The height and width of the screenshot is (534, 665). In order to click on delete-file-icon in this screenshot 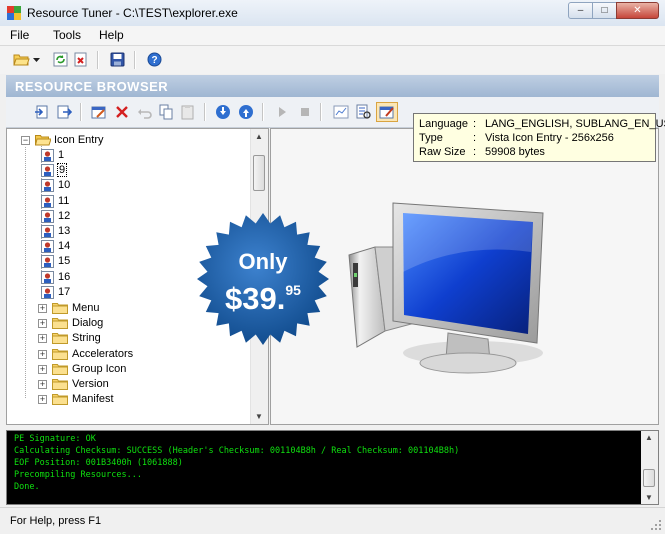, I will do `click(80, 59)`.